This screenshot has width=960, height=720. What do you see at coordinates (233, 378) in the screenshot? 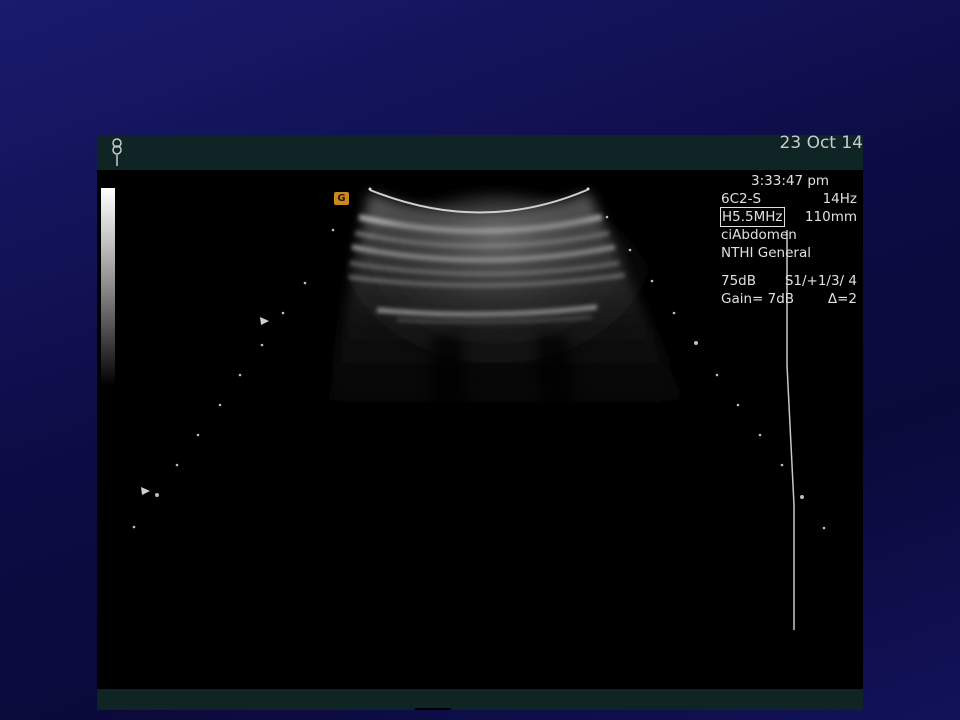
I see `depth-markers-left` at bounding box center [233, 378].